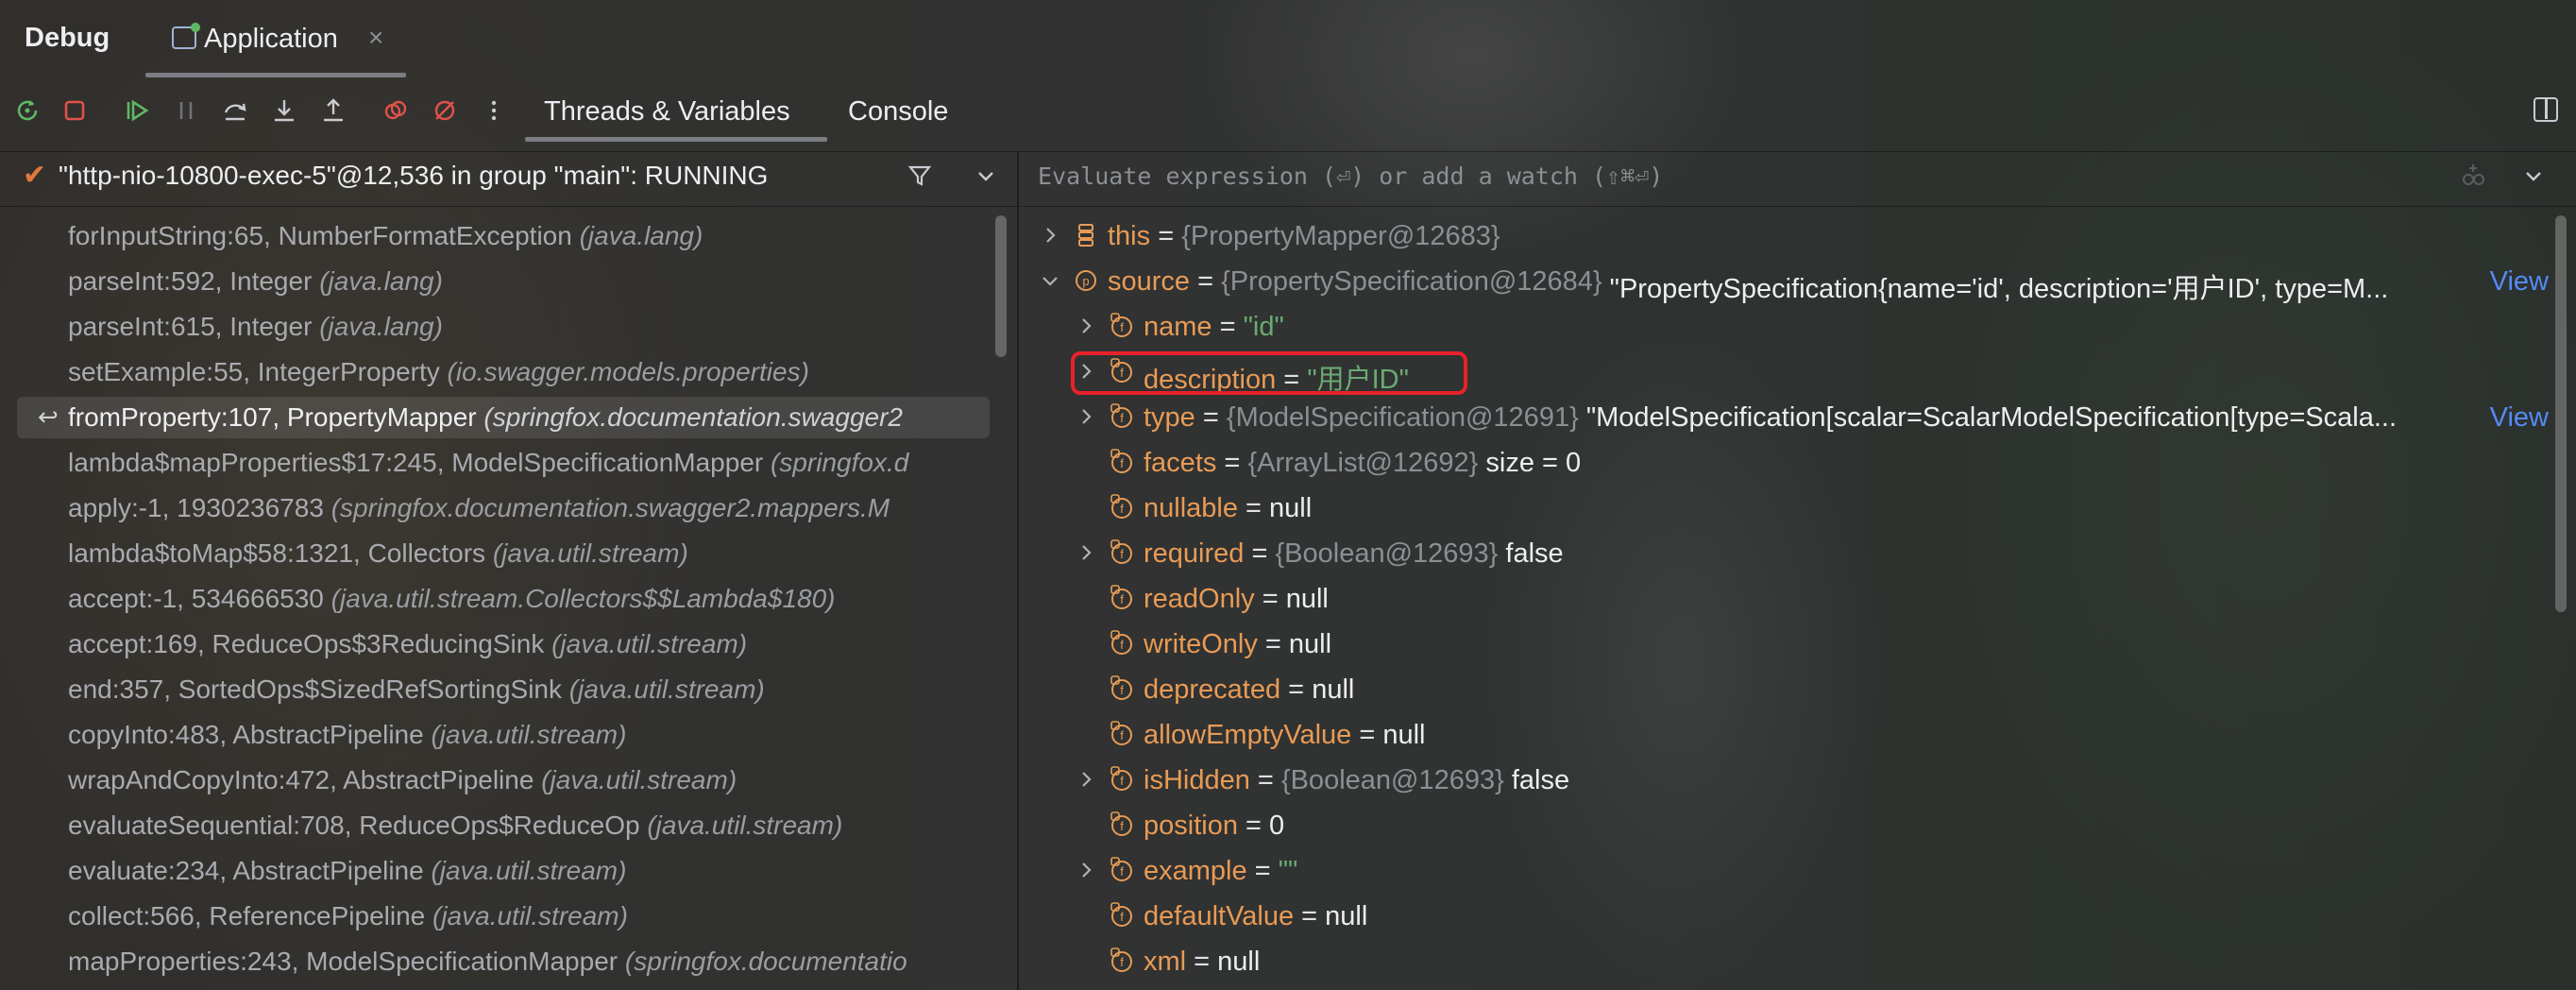 This screenshot has width=2576, height=990. Describe the element at coordinates (27, 110) in the screenshot. I see `rerun-icon` at that location.